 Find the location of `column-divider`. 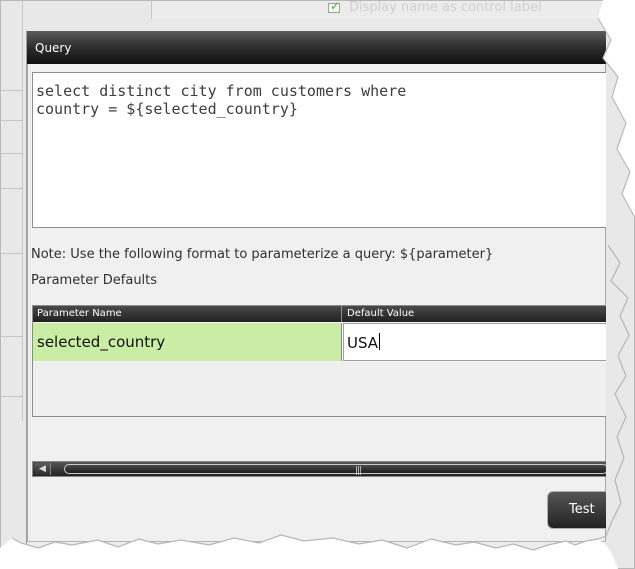

column-divider is located at coordinates (341, 314).